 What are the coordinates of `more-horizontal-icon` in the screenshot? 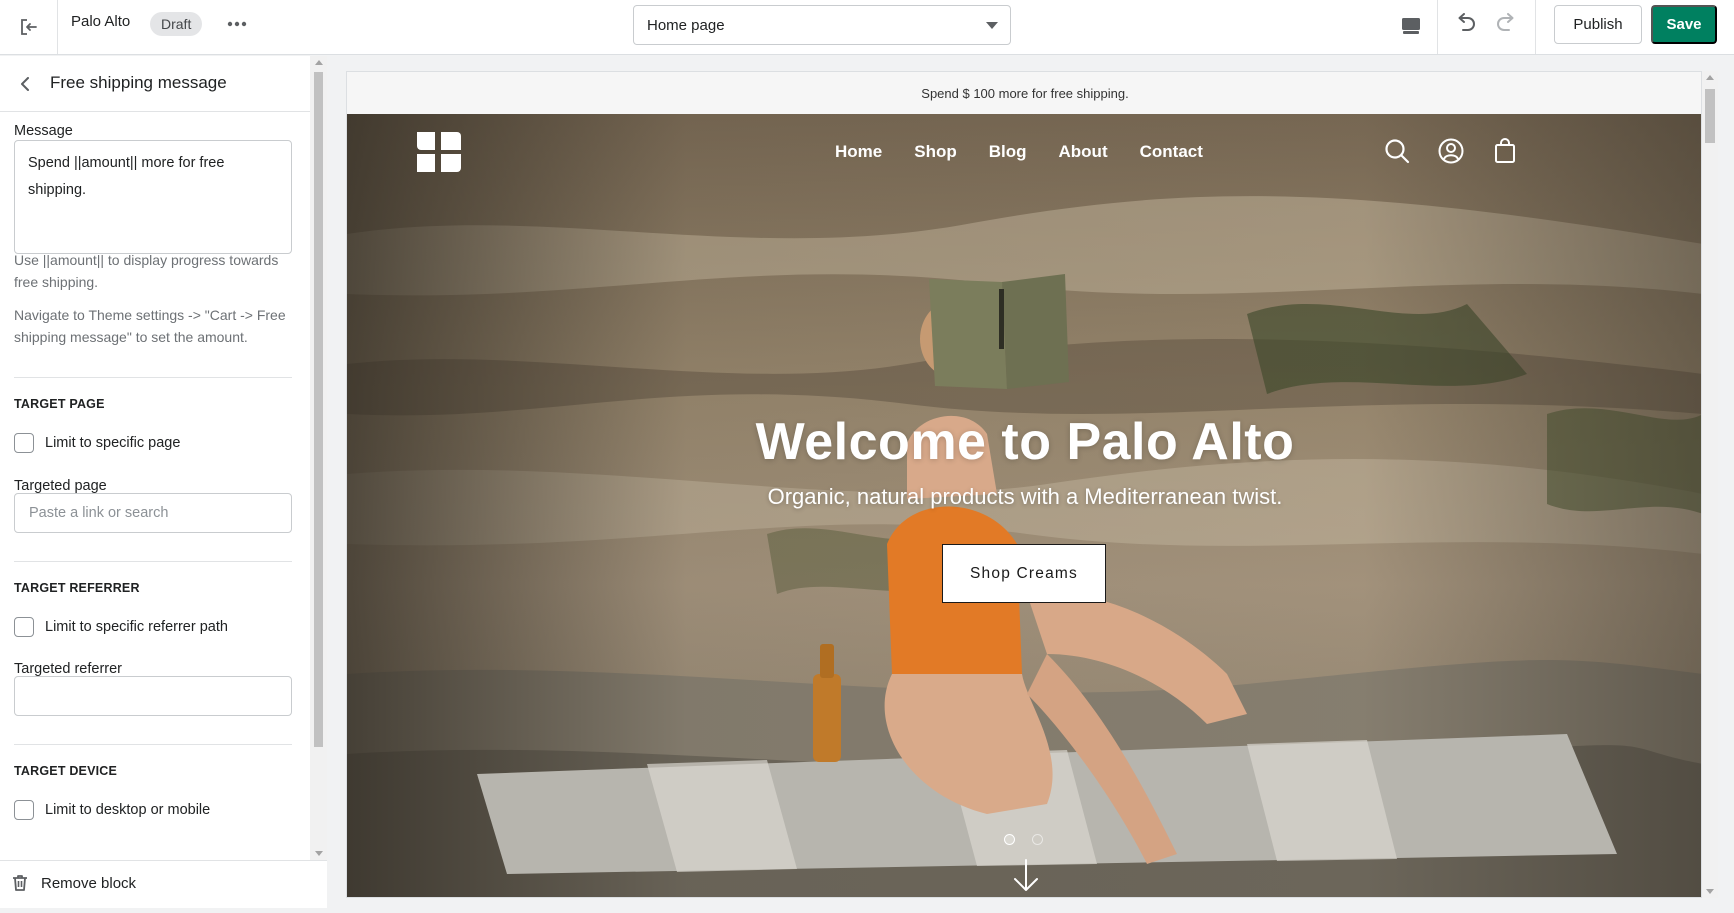 It's located at (237, 24).